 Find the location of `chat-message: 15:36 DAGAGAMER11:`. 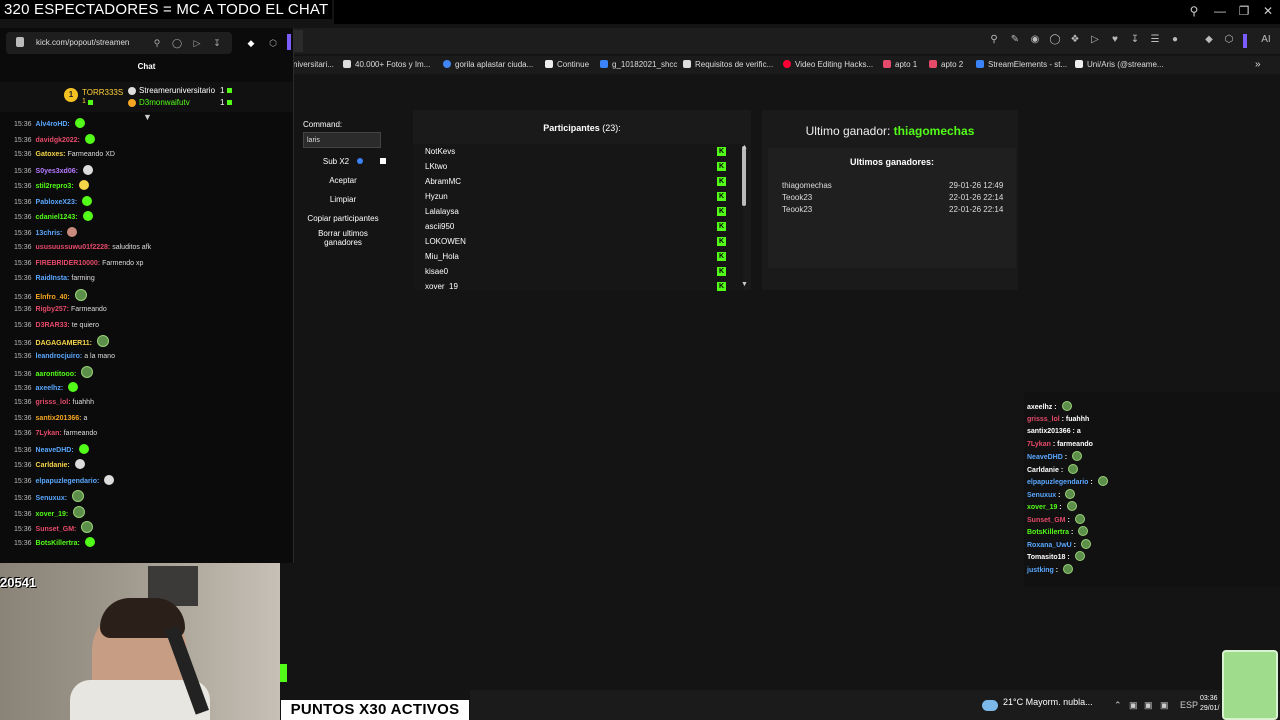

chat-message: 15:36 DAGAGAMER11: is located at coordinates (61, 341).